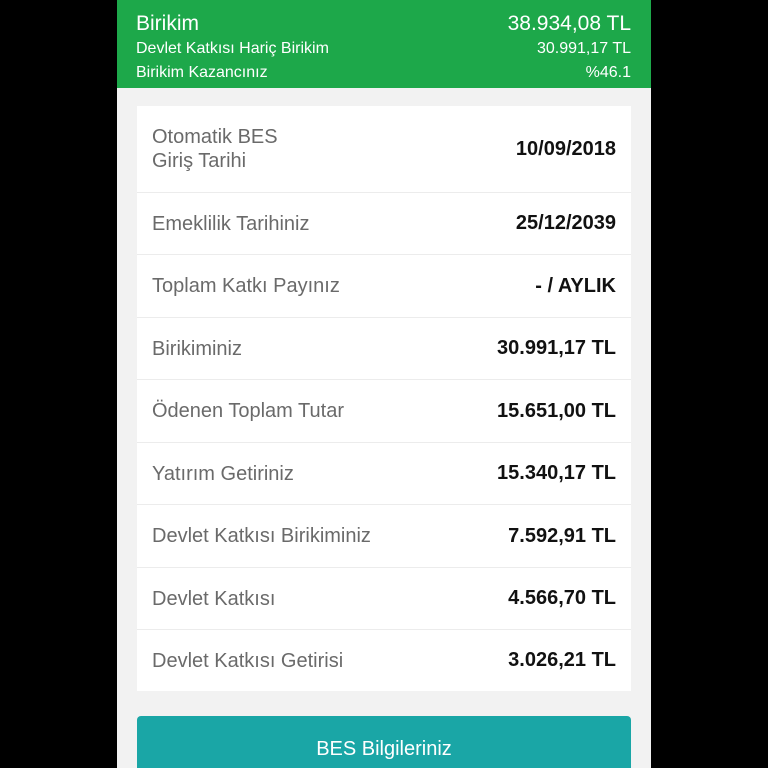 The height and width of the screenshot is (768, 768). What do you see at coordinates (384, 660) in the screenshot?
I see `detail-row-state-contribution-return: Devlet Katkısı Getirisi 3.026,21 TL` at bounding box center [384, 660].